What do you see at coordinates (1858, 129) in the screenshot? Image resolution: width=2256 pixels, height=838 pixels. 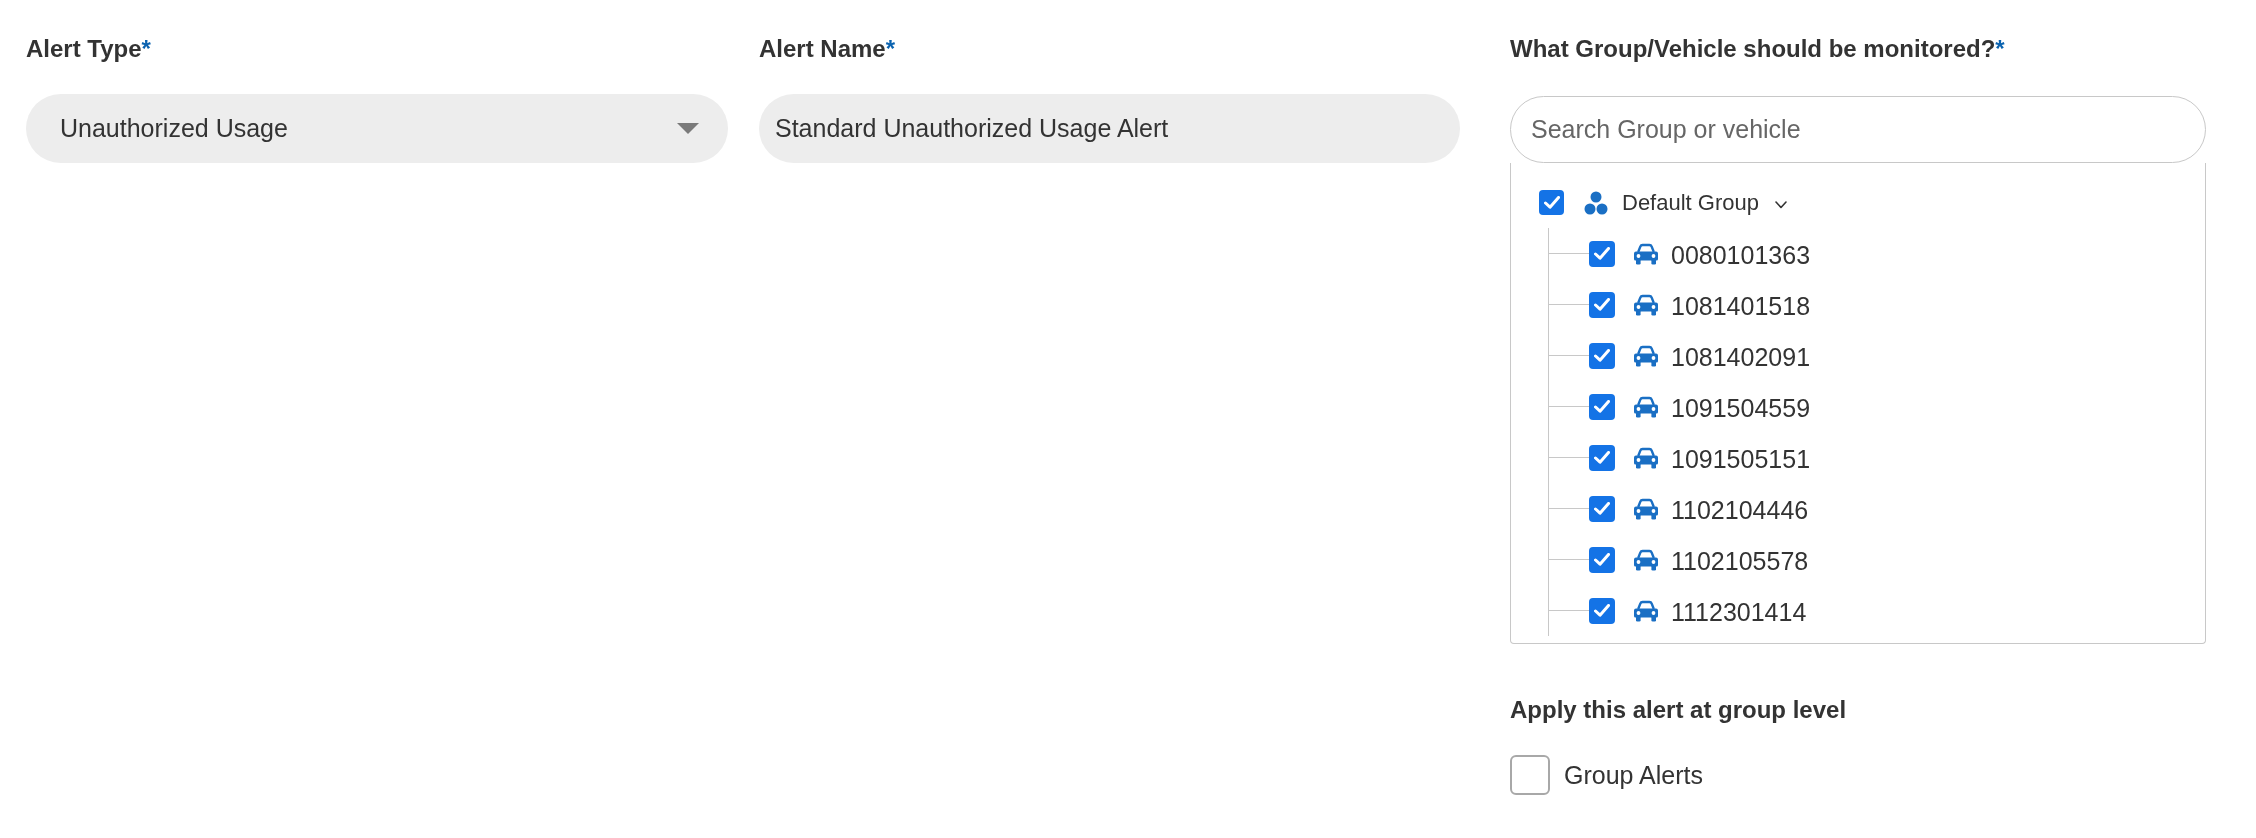 I see `search-field: Search Group or vehicle` at bounding box center [1858, 129].